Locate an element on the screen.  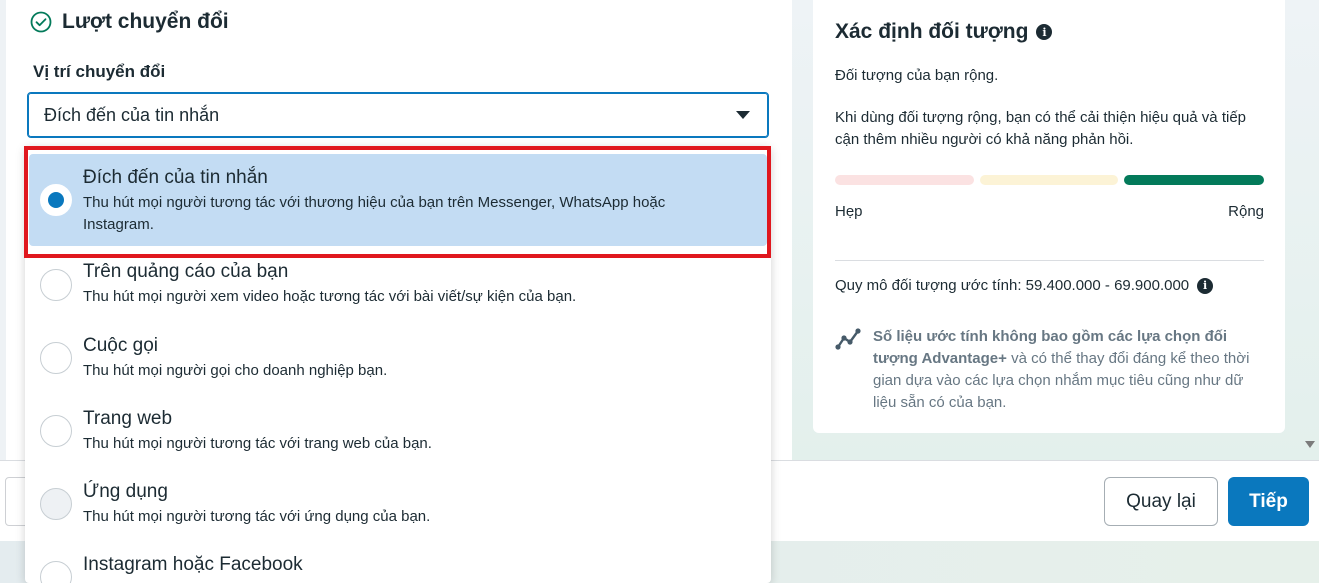
next-button: Tiếp is located at coordinates (1268, 501).